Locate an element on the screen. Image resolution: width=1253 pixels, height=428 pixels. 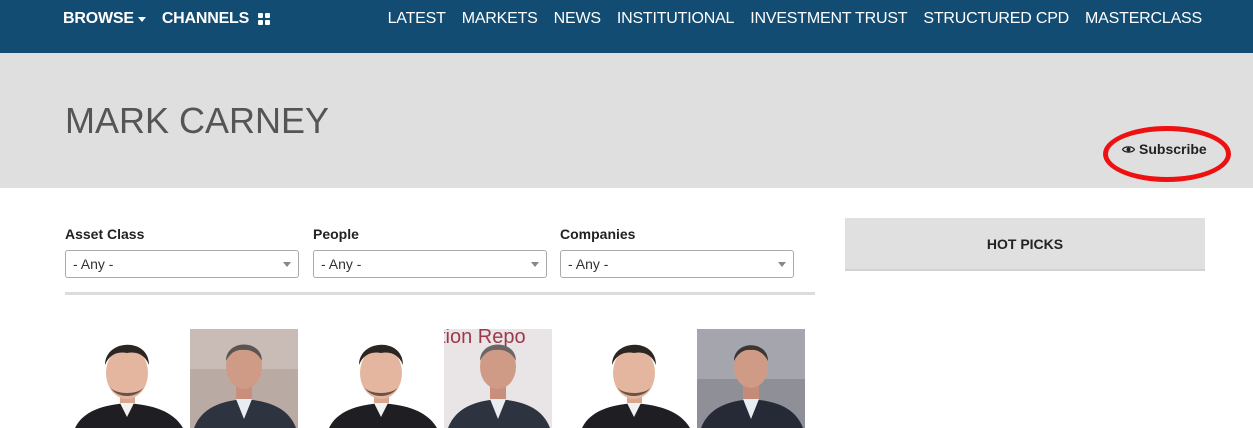
subscribe-highlight: Subscribe is located at coordinates (1167, 154).